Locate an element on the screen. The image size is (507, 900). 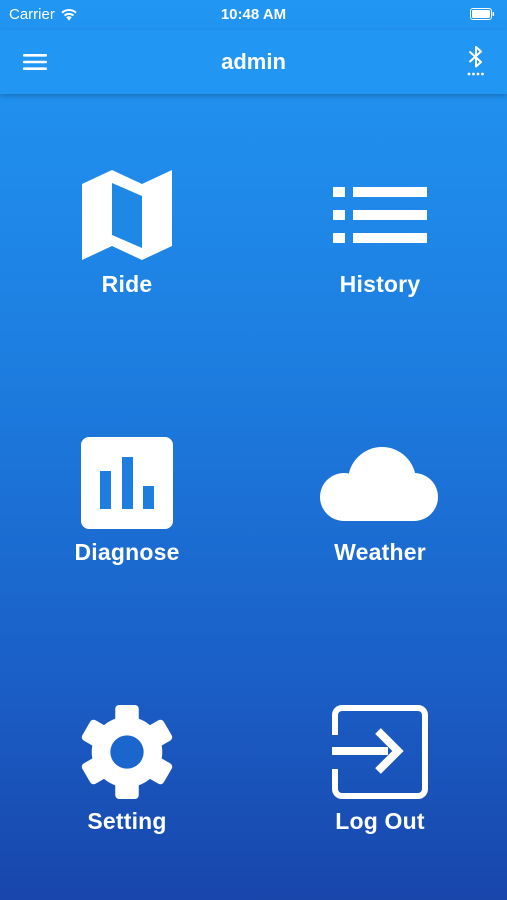
status-bar: Carrier 10:48 AM is located at coordinates (253, 15).